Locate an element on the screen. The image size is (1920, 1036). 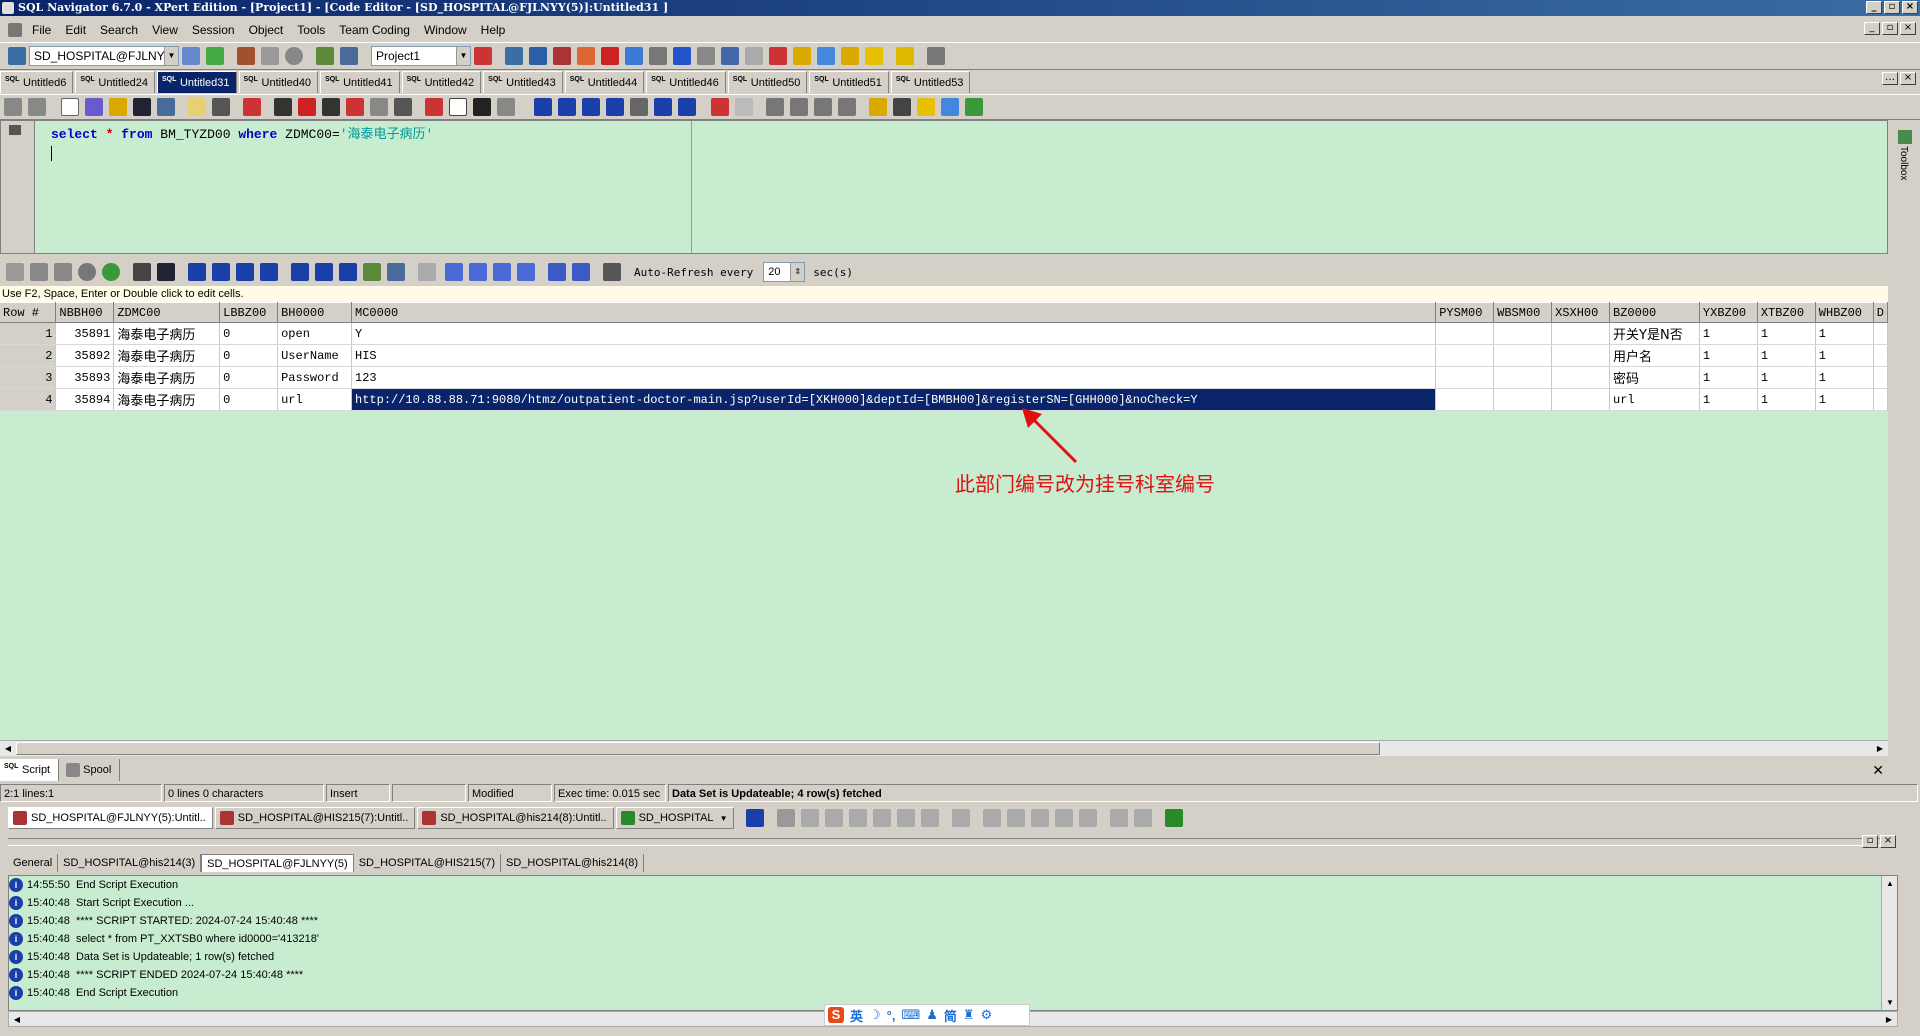
menu-object: Object is located at coordinates (266, 30).